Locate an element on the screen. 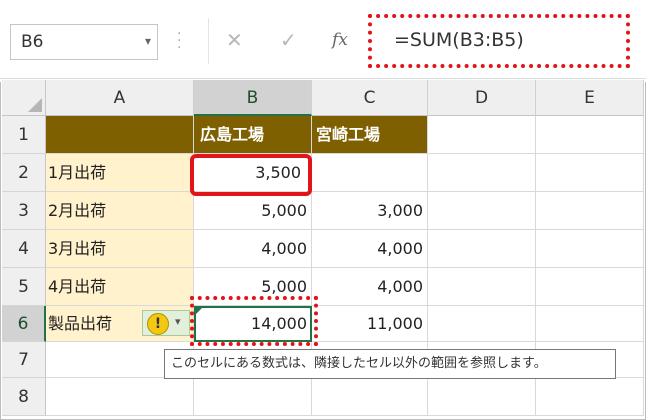 The image size is (646, 420). row-header-1: 1 is located at coordinates (24, 135).